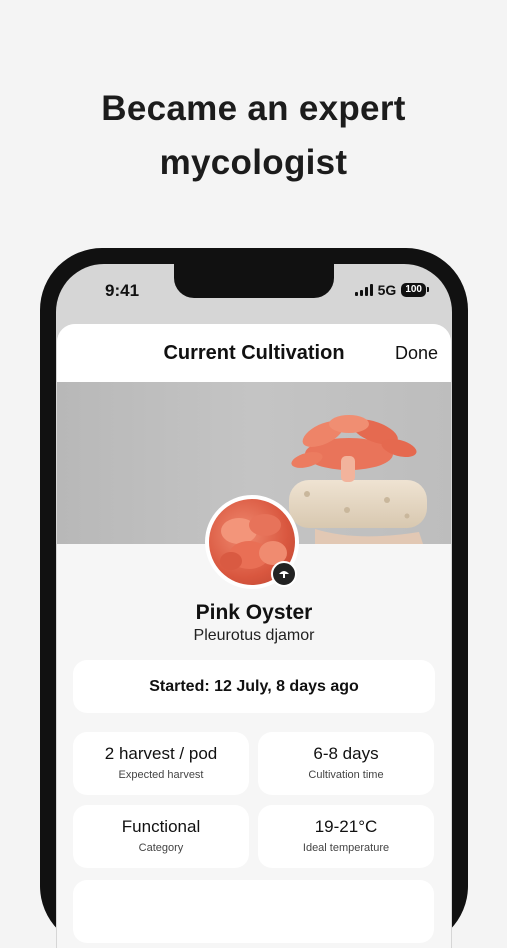 Image resolution: width=507 pixels, height=948 pixels. I want to click on species-latin-name: Pleurotus djamor, so click(254, 635).